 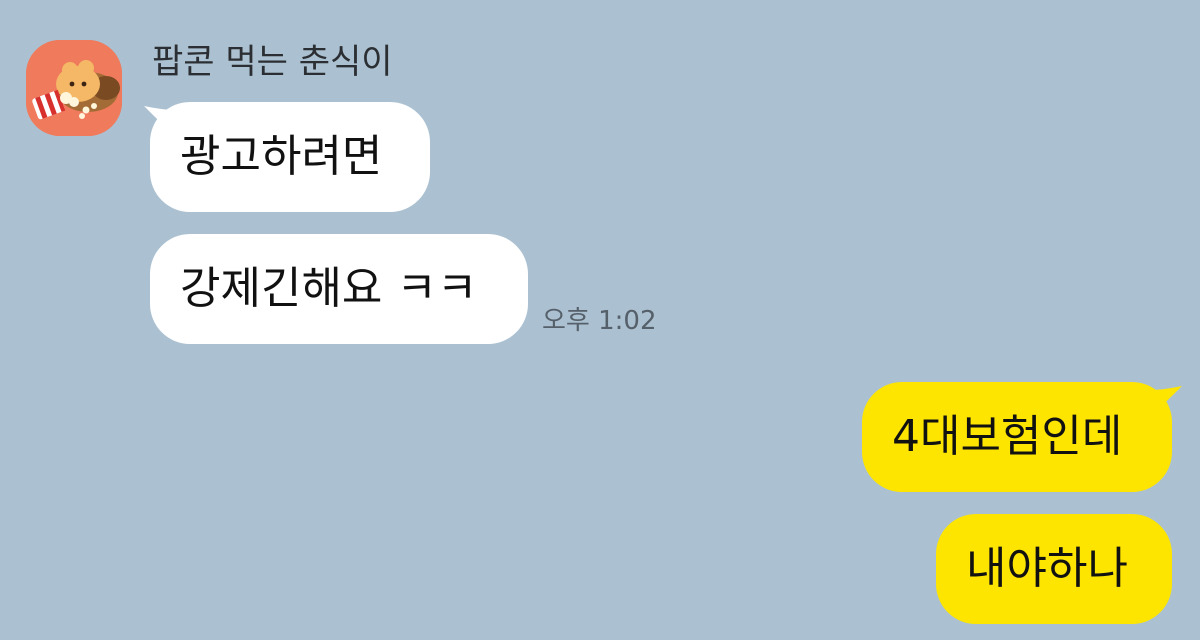 What do you see at coordinates (1054, 569) in the screenshot?
I see `outgoing-message-bubble: 내야하나` at bounding box center [1054, 569].